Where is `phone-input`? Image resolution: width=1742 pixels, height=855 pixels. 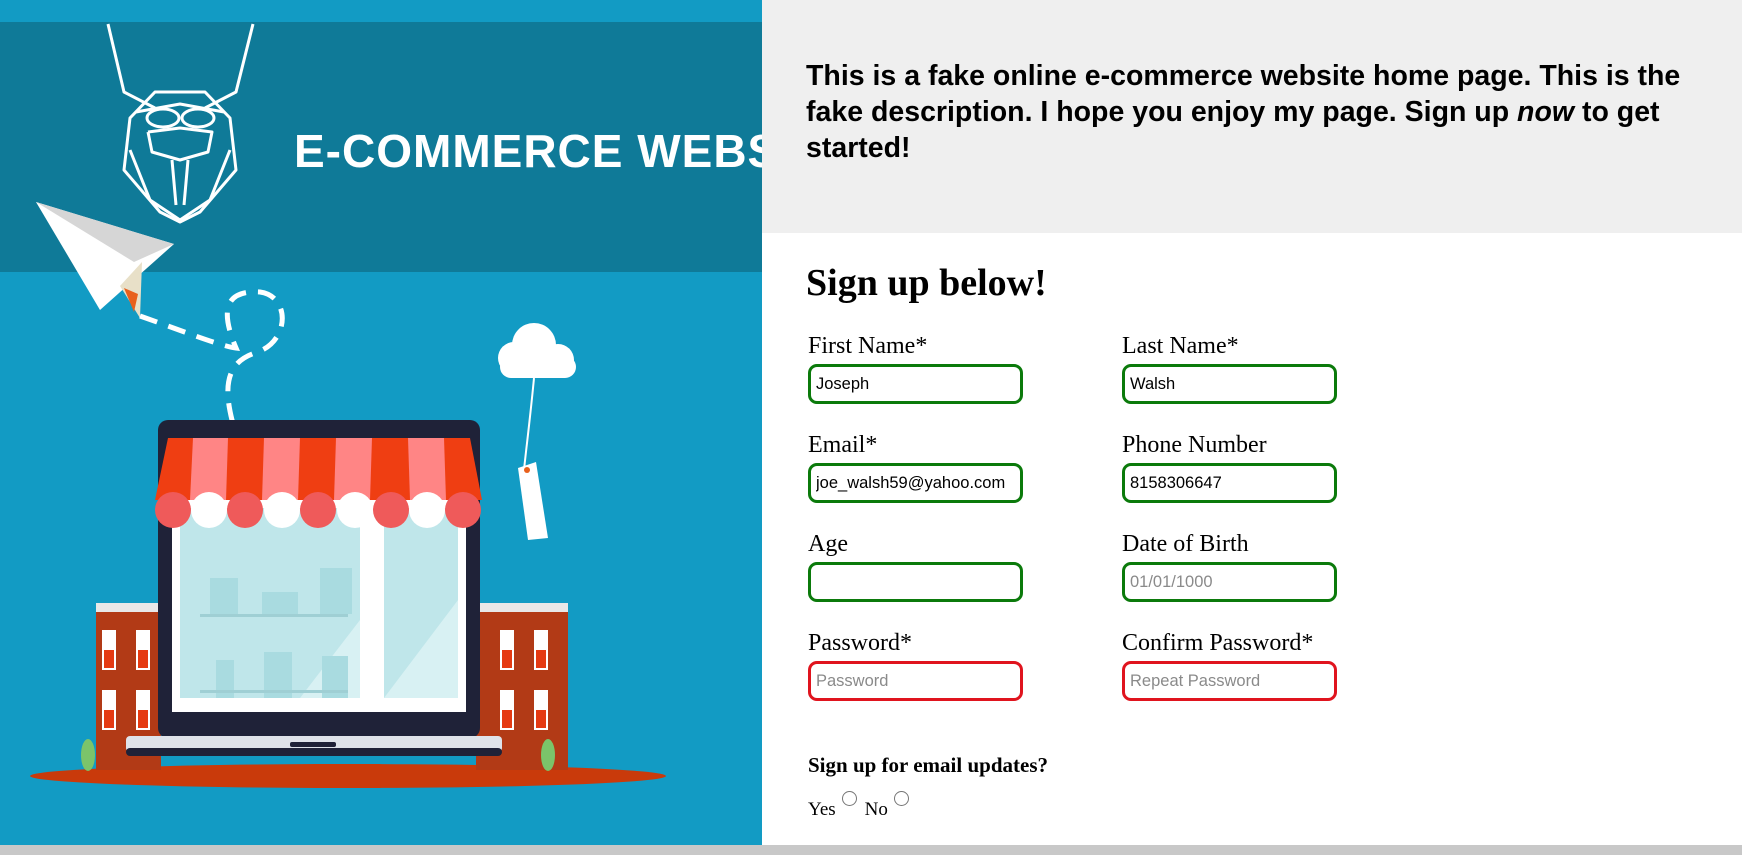 phone-input is located at coordinates (1229, 483).